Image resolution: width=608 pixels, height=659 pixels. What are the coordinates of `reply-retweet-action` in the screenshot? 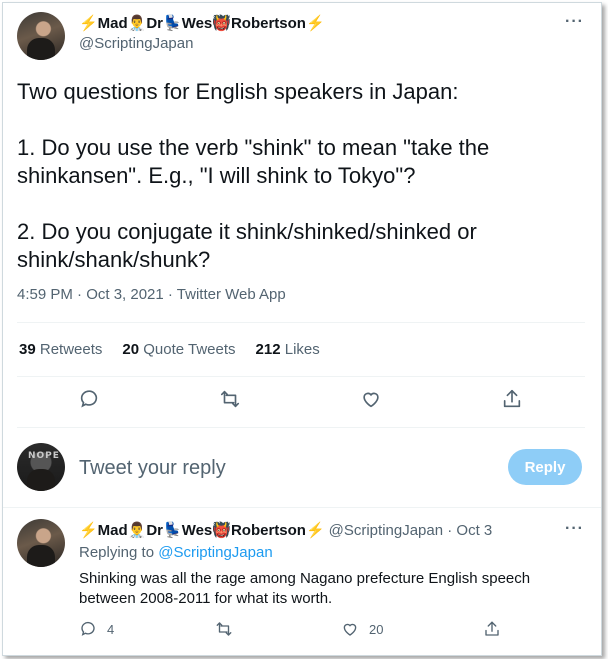 It's located at (224, 629).